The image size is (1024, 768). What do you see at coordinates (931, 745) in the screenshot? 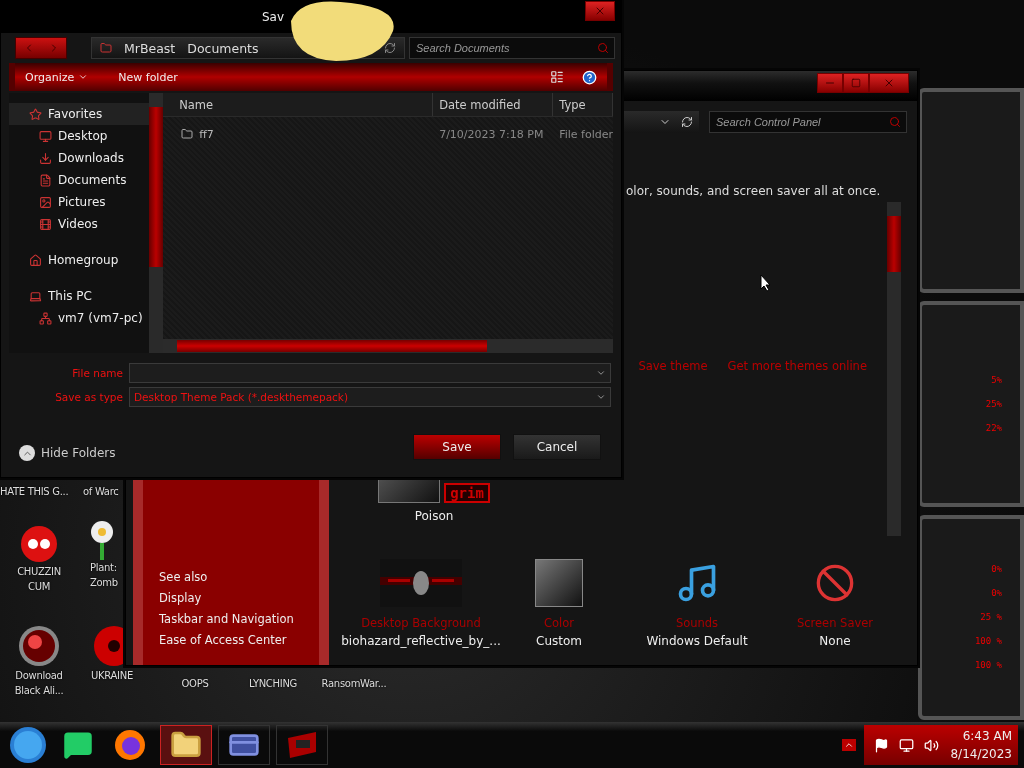
I see `volume-icon` at bounding box center [931, 745].